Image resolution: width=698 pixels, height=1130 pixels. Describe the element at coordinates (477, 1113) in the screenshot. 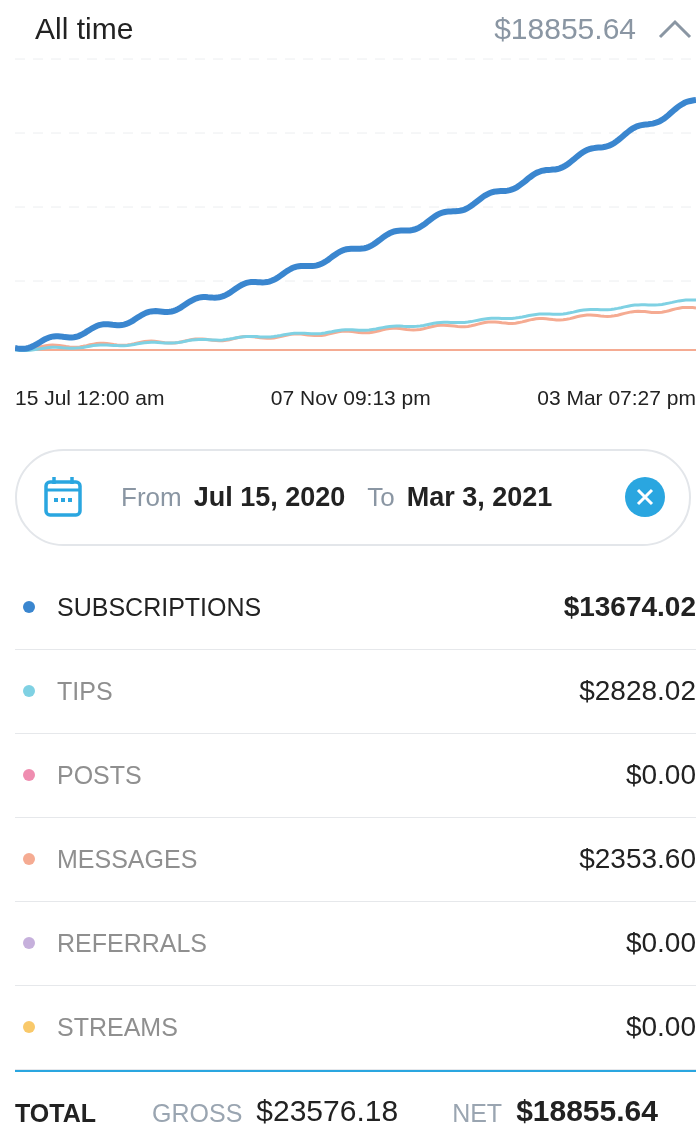

I see `net-label: NET` at that location.